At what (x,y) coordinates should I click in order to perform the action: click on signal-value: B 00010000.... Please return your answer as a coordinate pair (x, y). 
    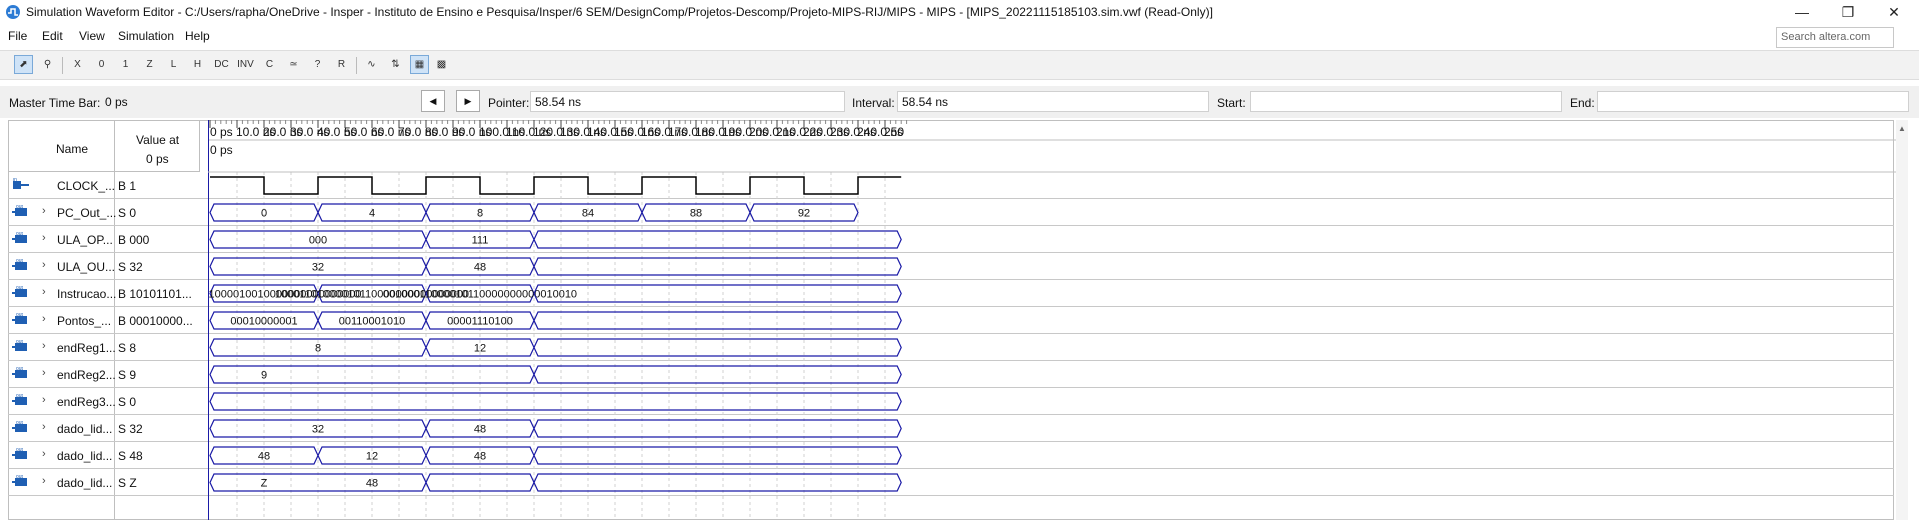
    Looking at the image, I should click on (155, 321).